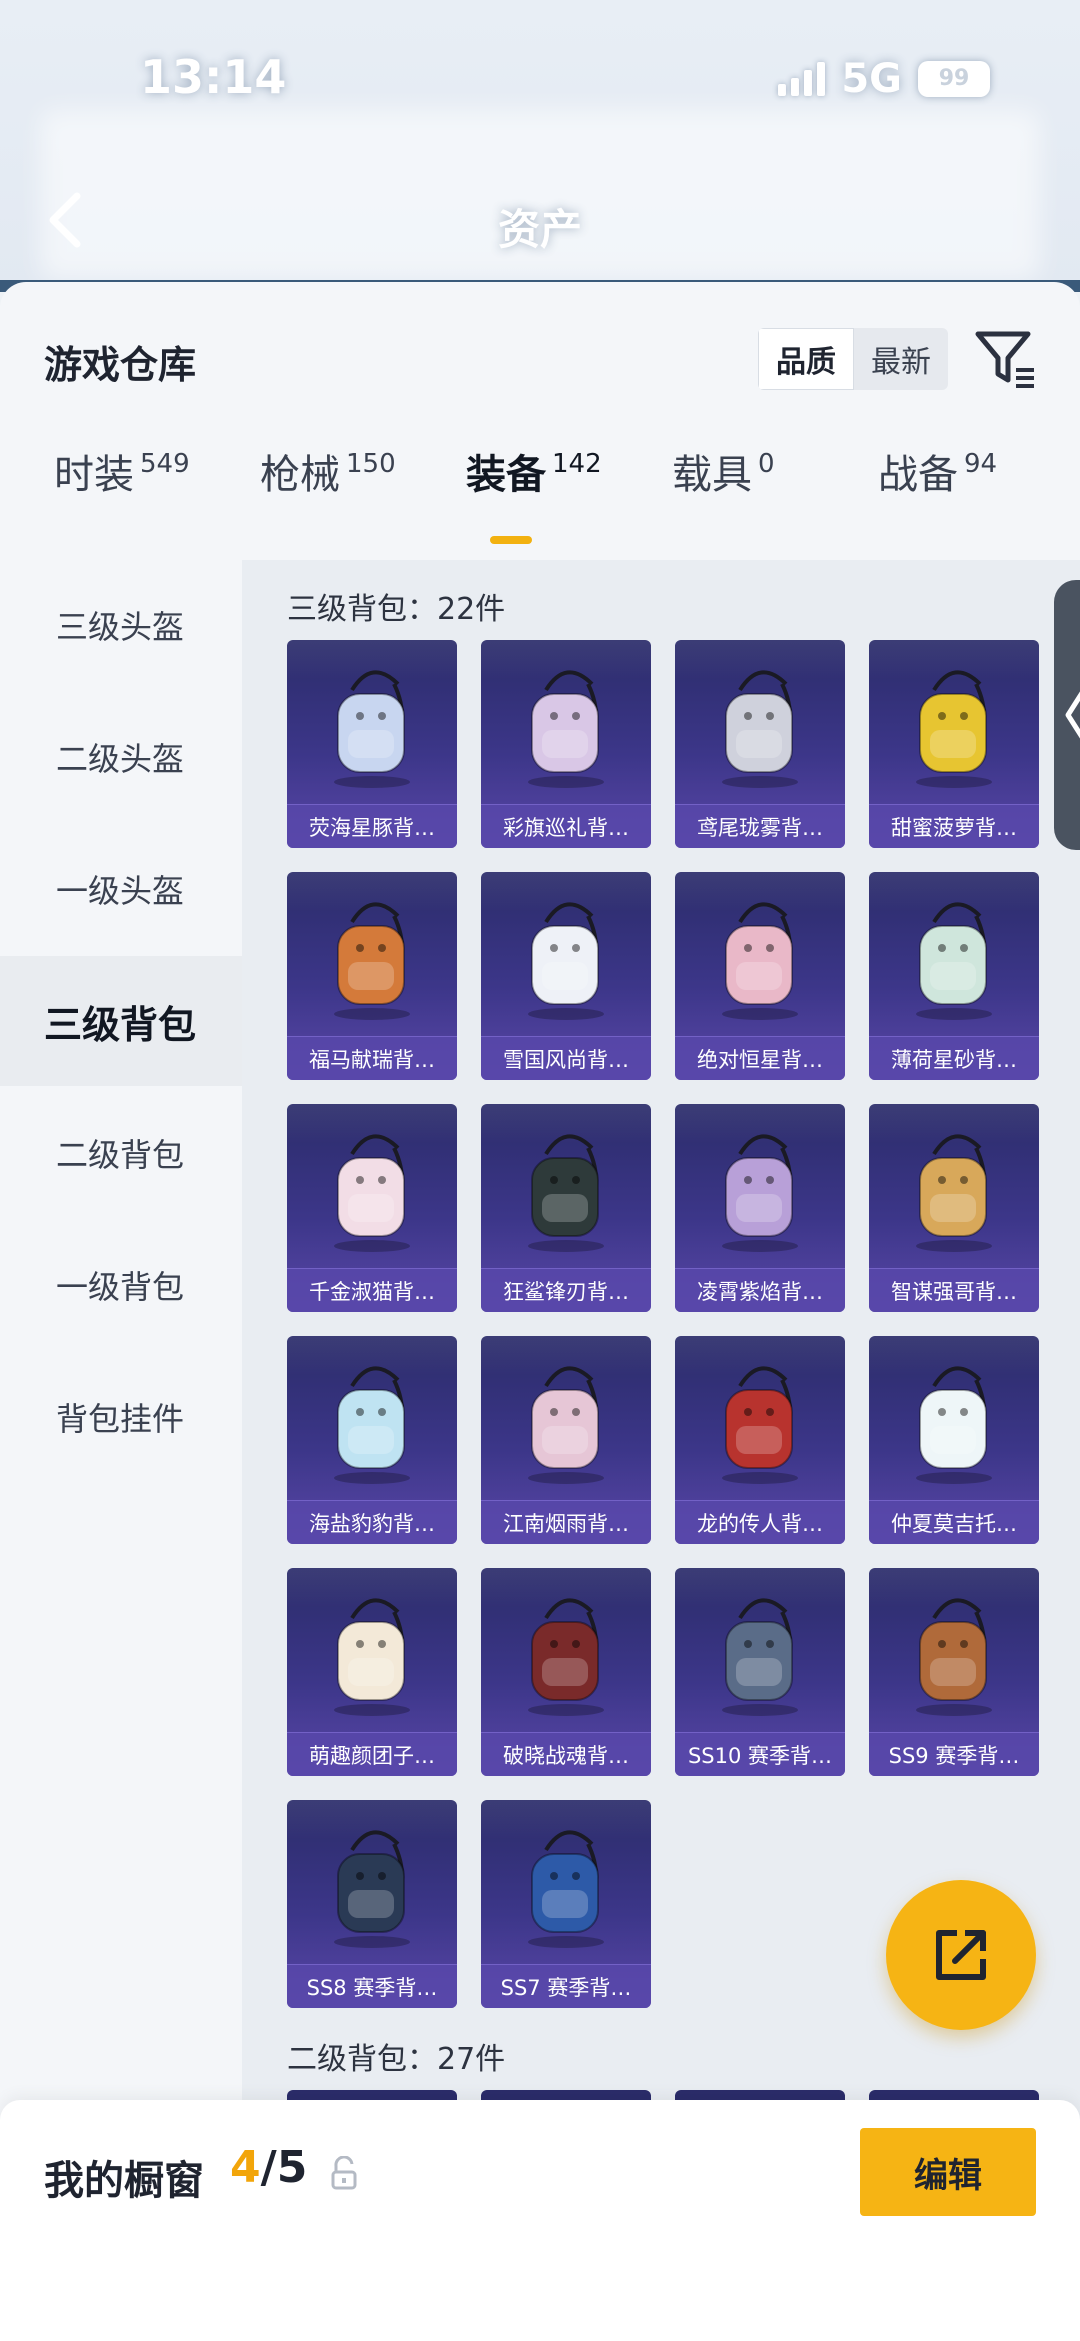 Image resolution: width=1080 pixels, height=2341 pixels. Describe the element at coordinates (540, 2220) in the screenshot. I see `showcase-bar: 我的橱窗 4/5 编辑` at that location.